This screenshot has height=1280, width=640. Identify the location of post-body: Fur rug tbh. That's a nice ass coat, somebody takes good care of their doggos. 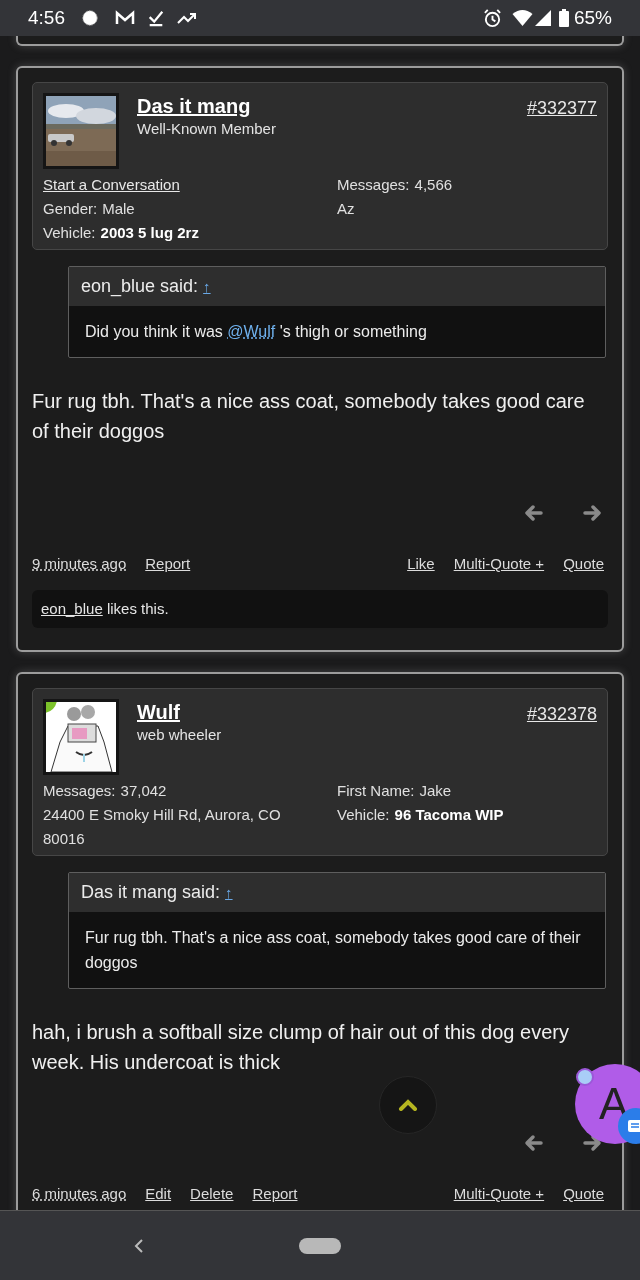
(309, 416).